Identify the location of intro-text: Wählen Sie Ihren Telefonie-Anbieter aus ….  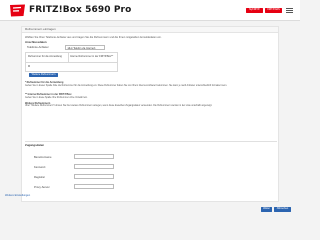
(93, 37).